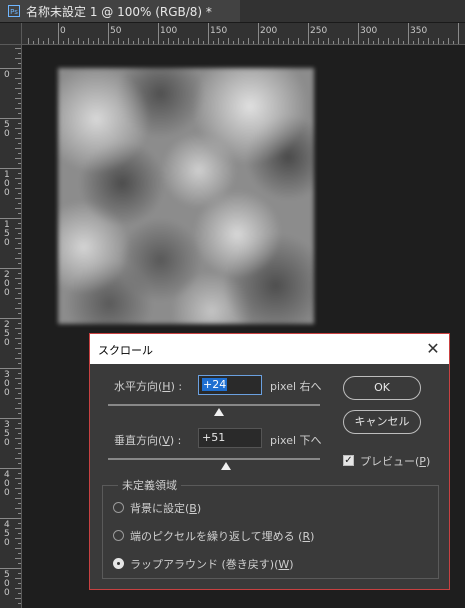 This screenshot has height=608, width=465. I want to click on horizontal-ruler: 0 50 100 150 200 250 300 350, so click(243, 34).